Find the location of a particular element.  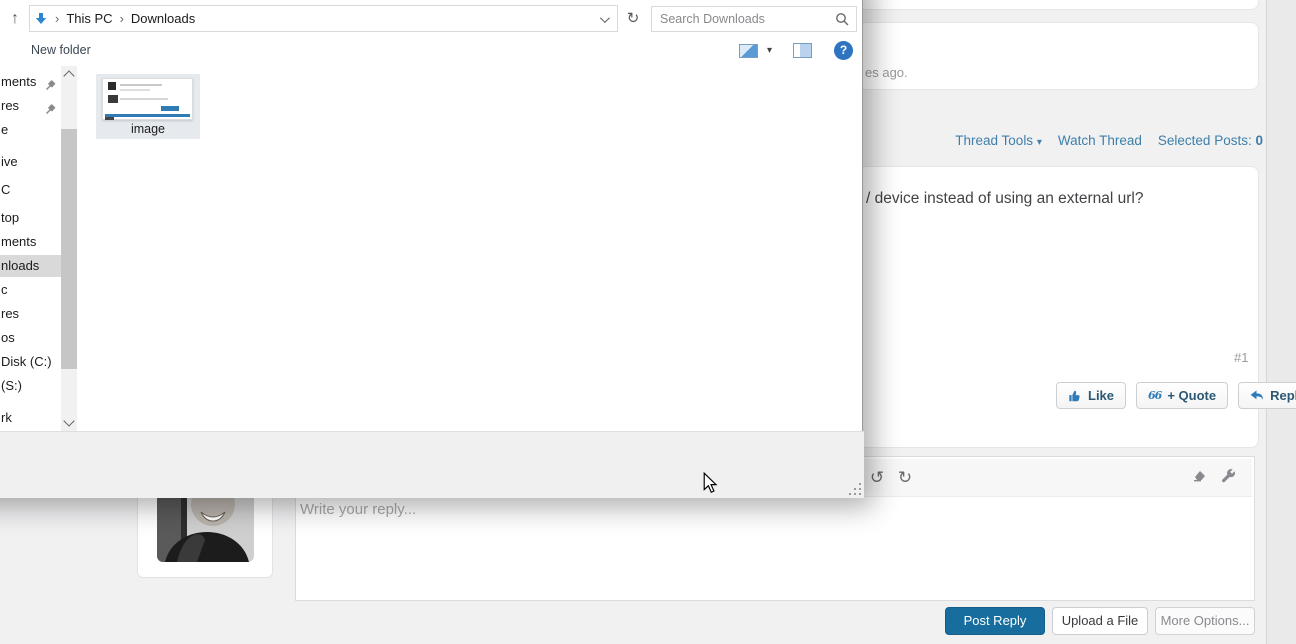

sidebar-item: os is located at coordinates (30, 338).